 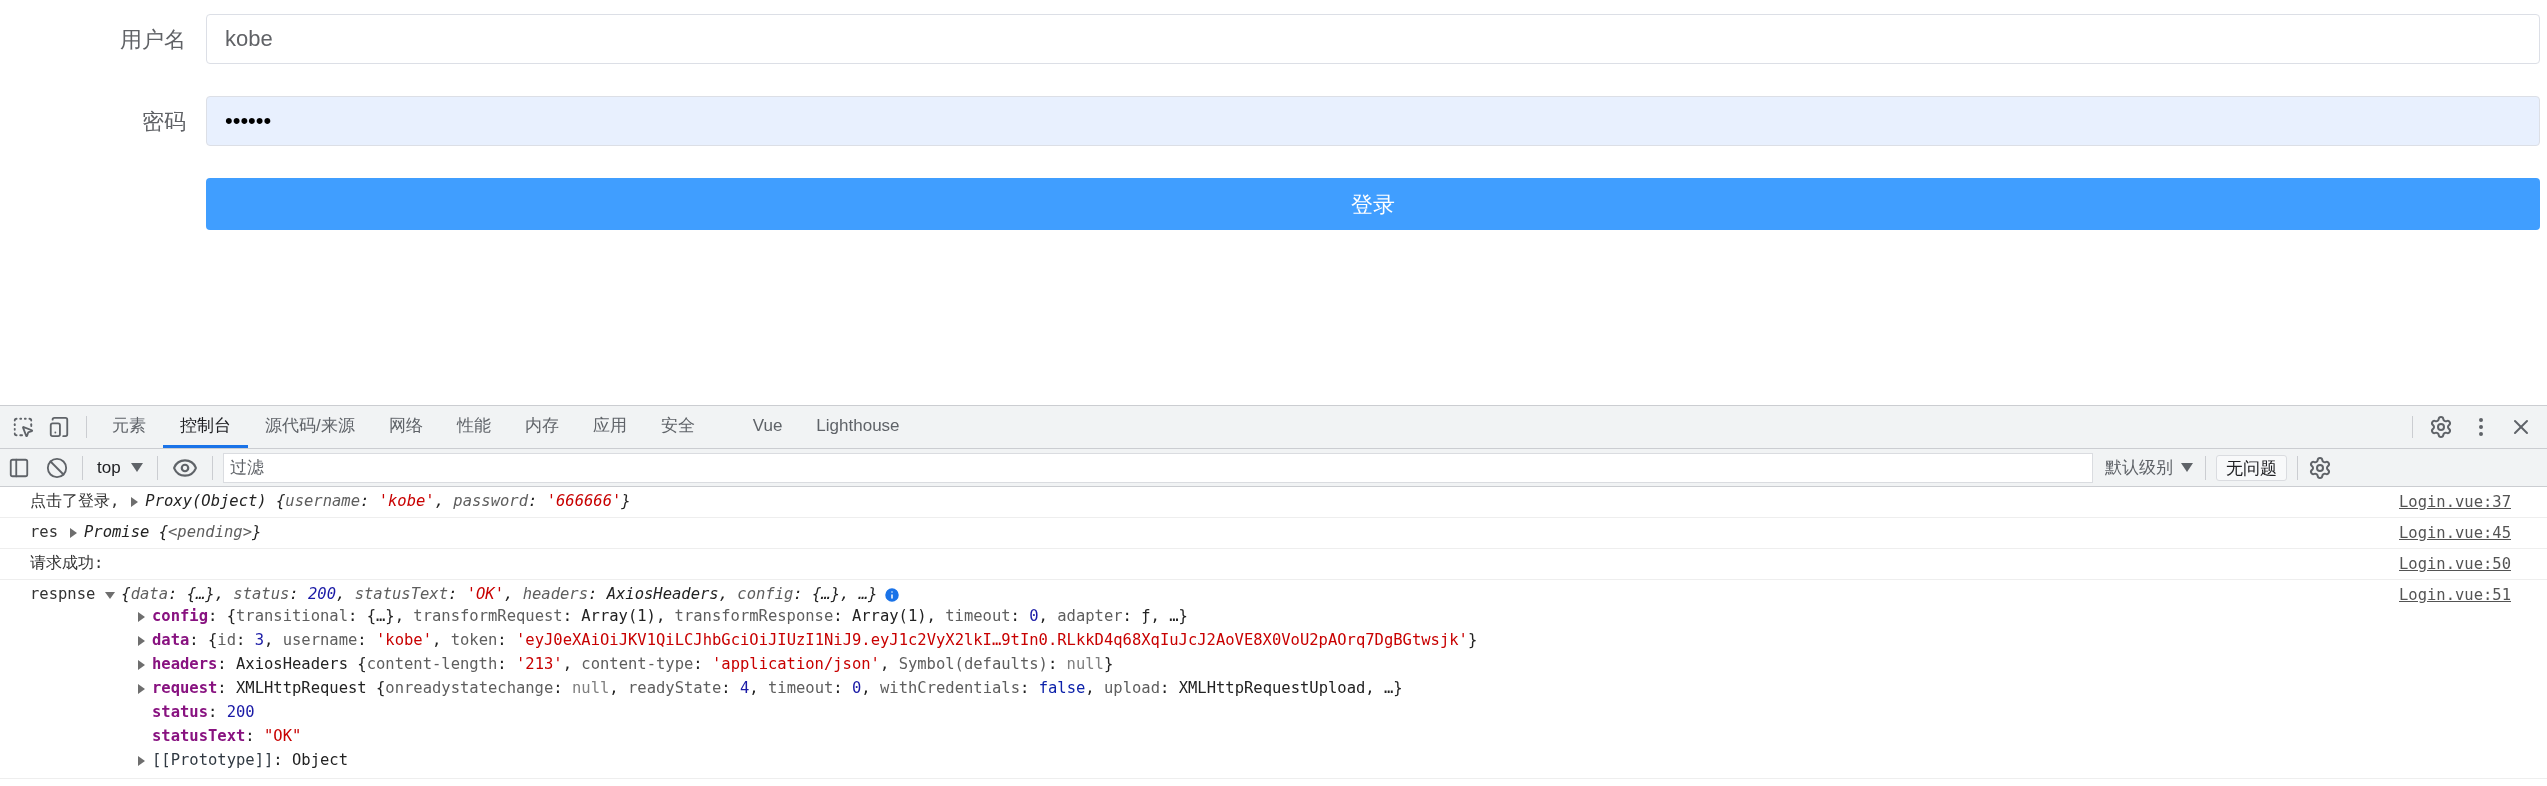 I want to click on property-key: config, so click(x=180, y=617).